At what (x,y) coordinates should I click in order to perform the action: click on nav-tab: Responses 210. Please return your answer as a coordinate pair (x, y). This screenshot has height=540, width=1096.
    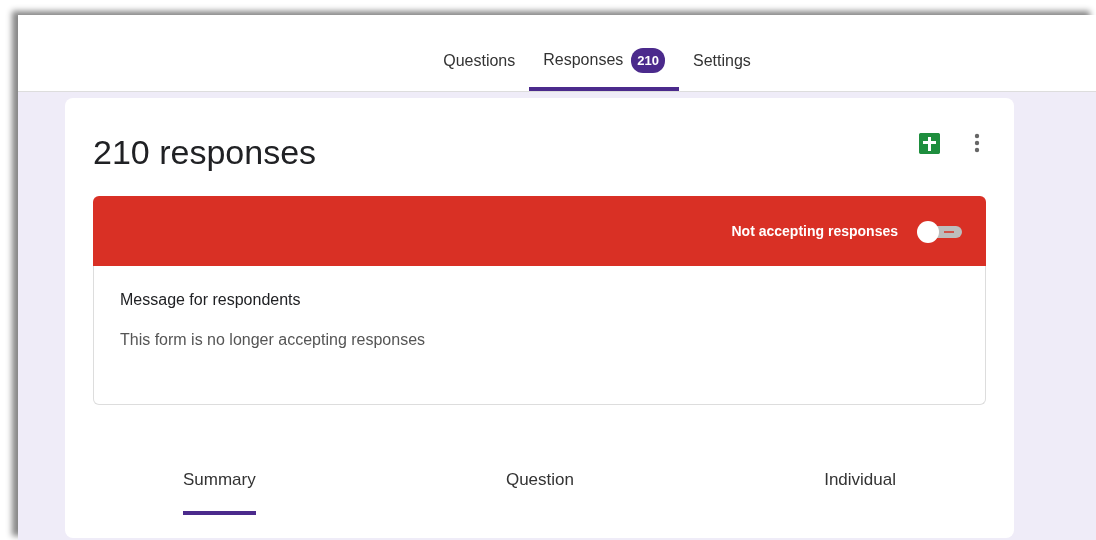
    Looking at the image, I should click on (604, 69).